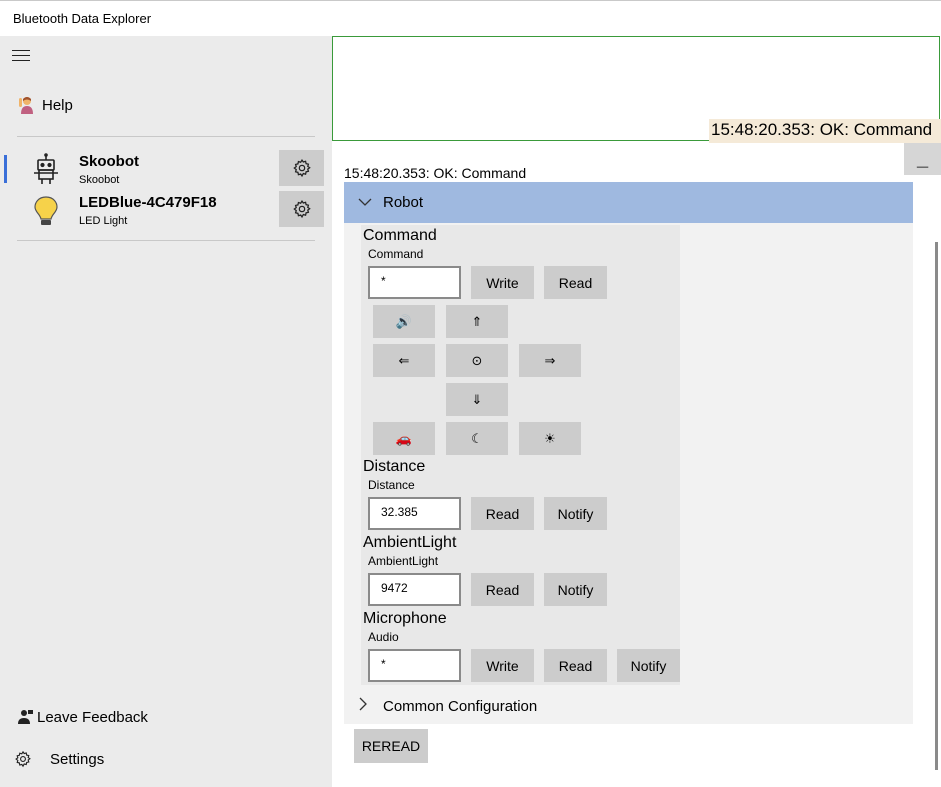 This screenshot has height=787, width=941. What do you see at coordinates (460, 706) in the screenshot?
I see `common-configuration-label: Common Configuration` at bounding box center [460, 706].